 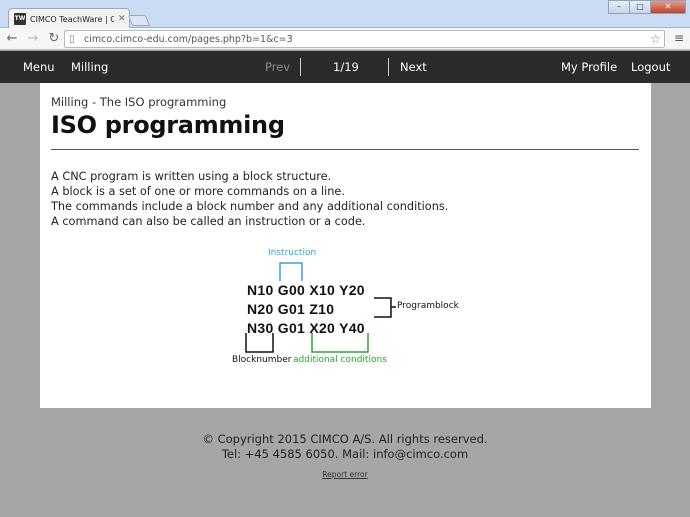 I want to click on window-controls: – □ ✕, so click(x=647, y=7).